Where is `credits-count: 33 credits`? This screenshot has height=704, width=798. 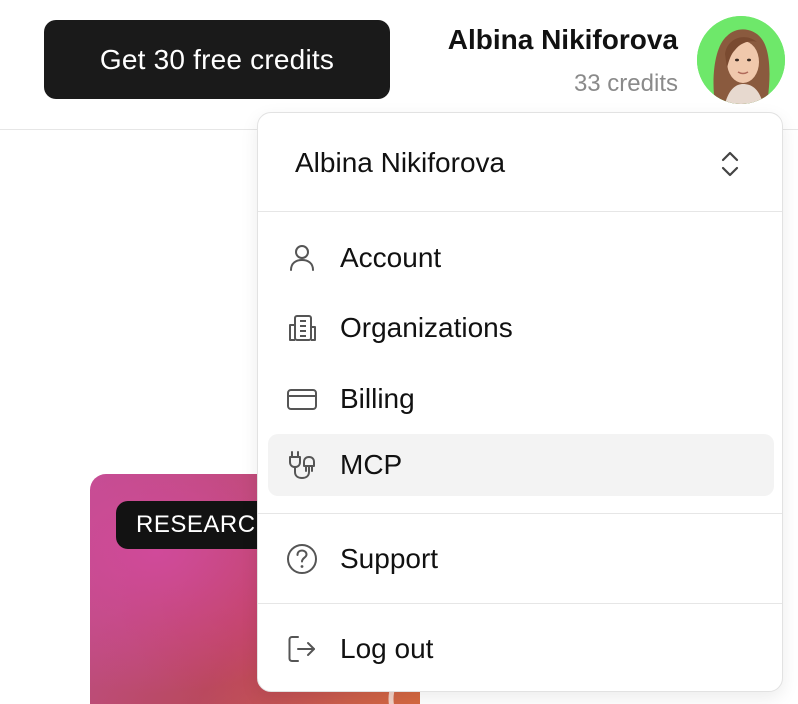 credits-count: 33 credits is located at coordinates (625, 83).